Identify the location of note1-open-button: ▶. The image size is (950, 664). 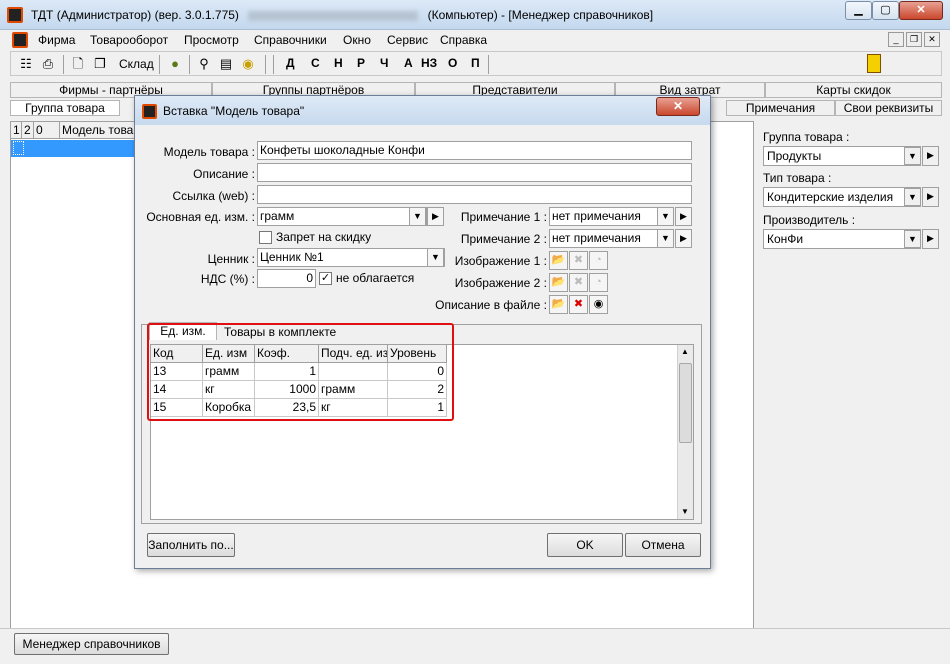
(683, 216).